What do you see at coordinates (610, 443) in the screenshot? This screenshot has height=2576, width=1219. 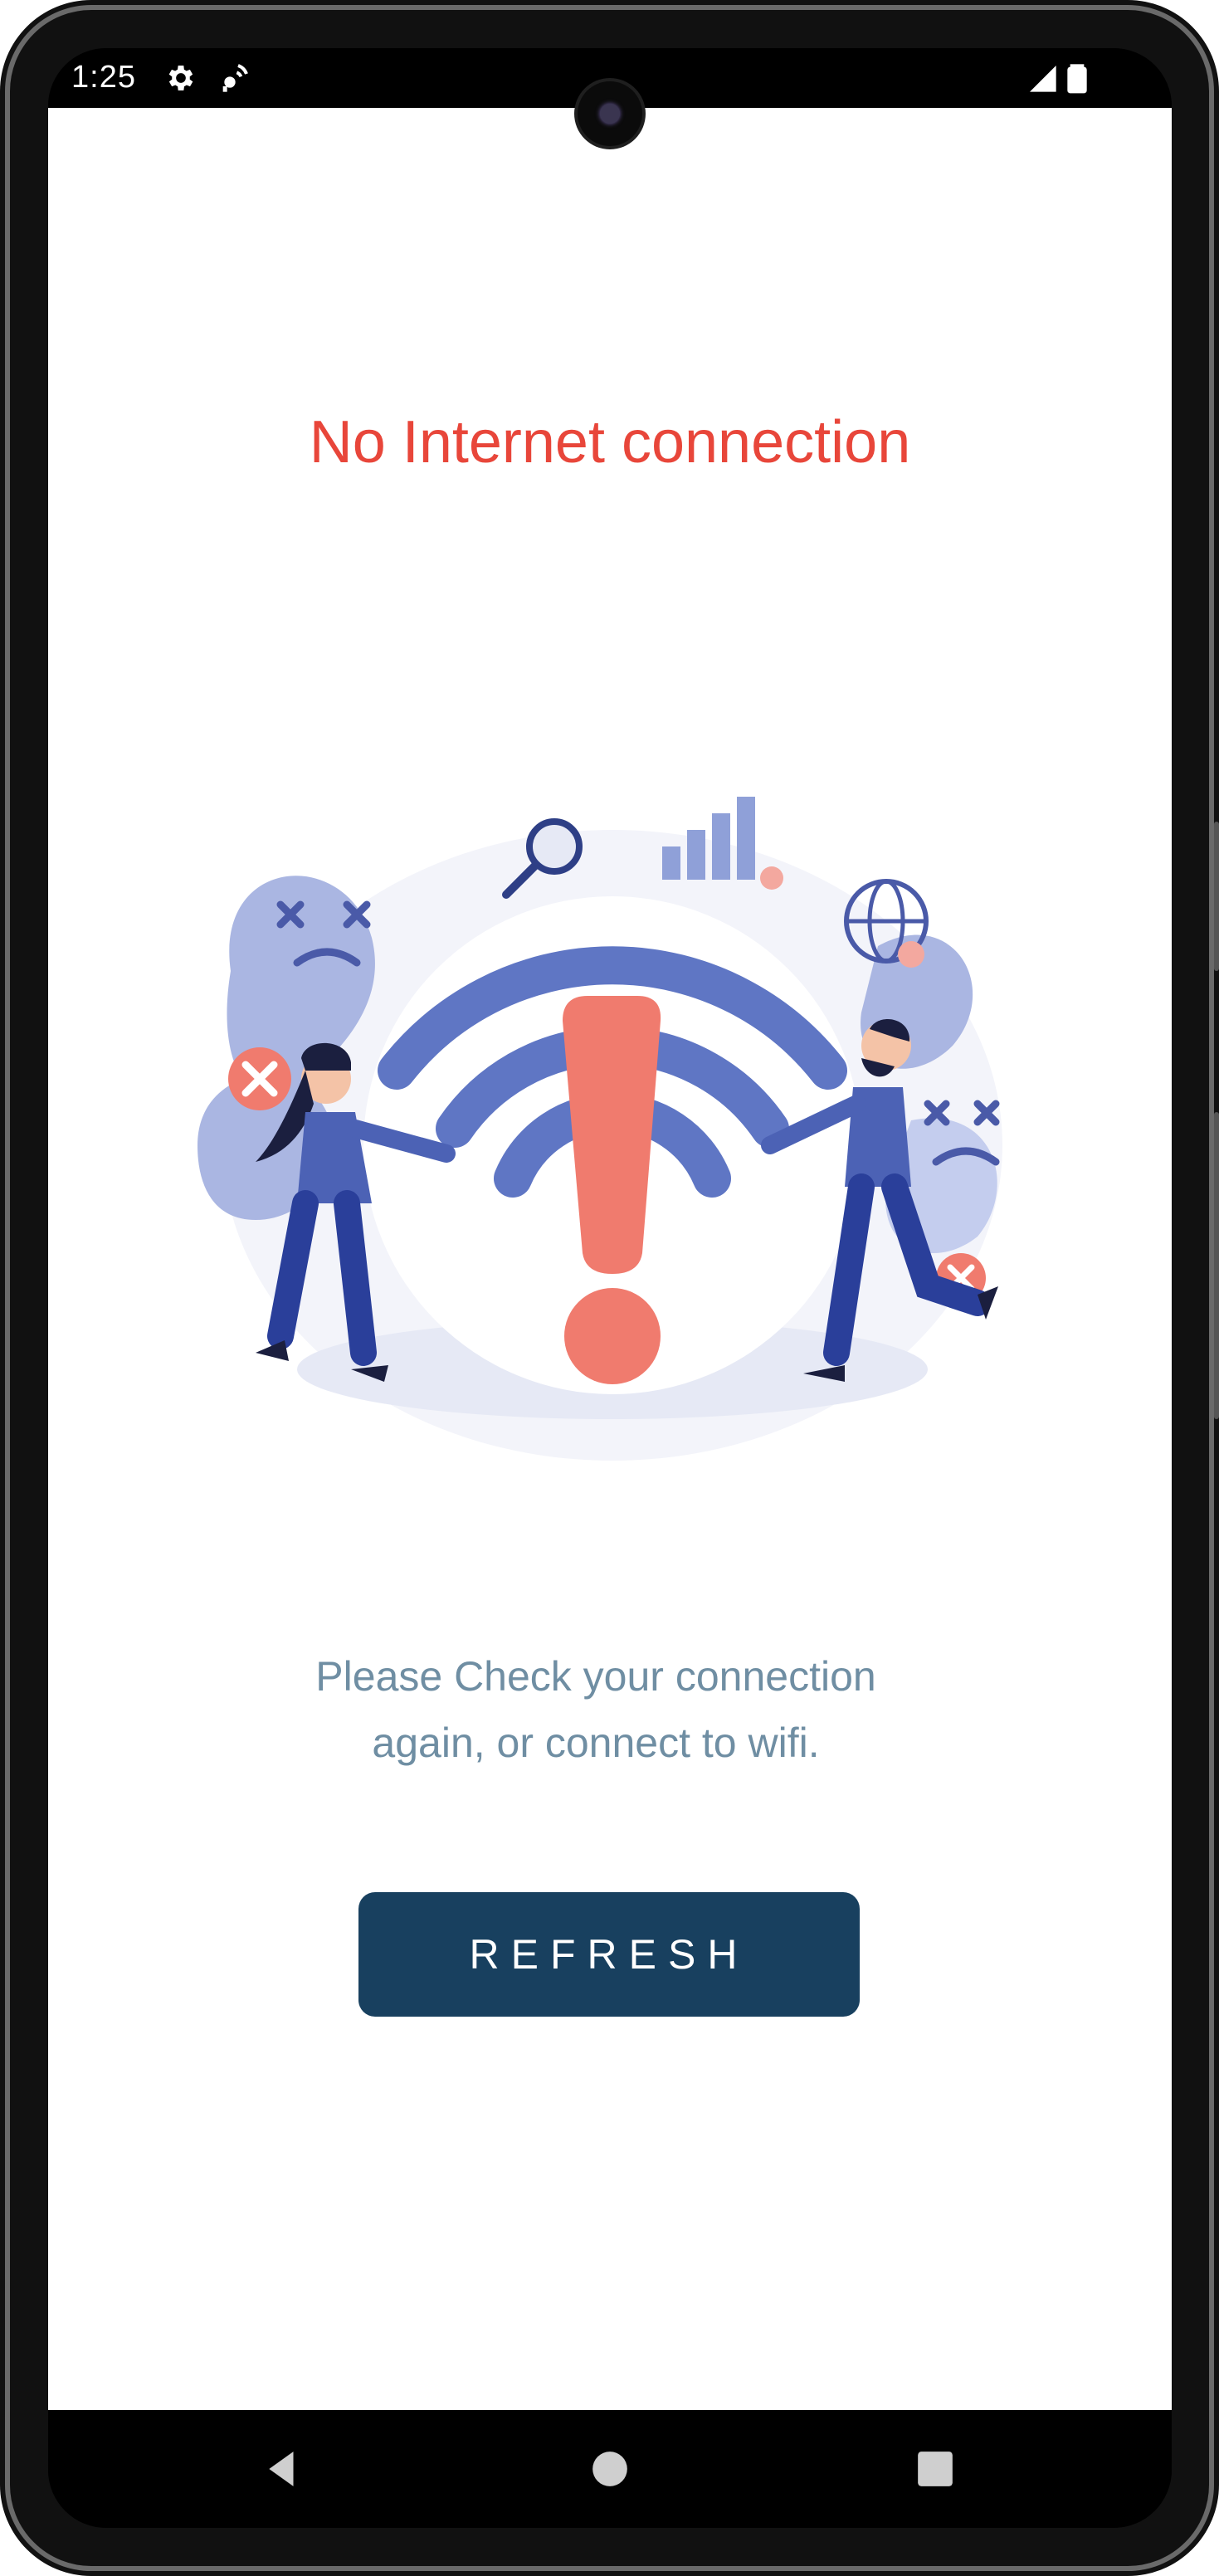 I see `page-title: No Internet connection` at bounding box center [610, 443].